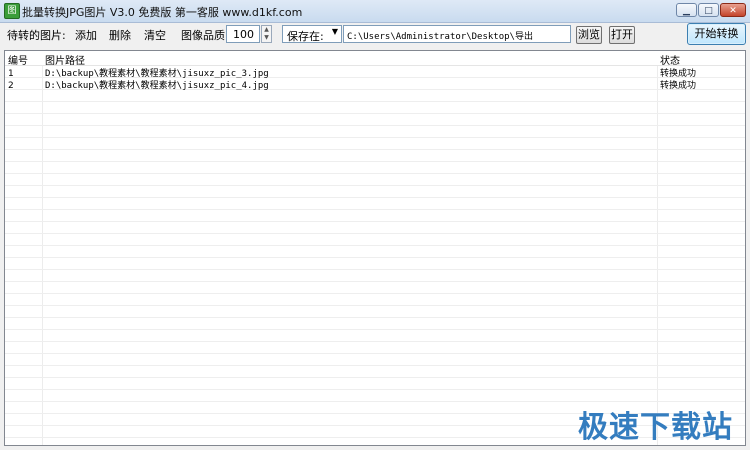 The width and height of the screenshot is (750, 450). What do you see at coordinates (375, 59) in the screenshot?
I see `list-header: 编号 图片路径 状态` at bounding box center [375, 59].